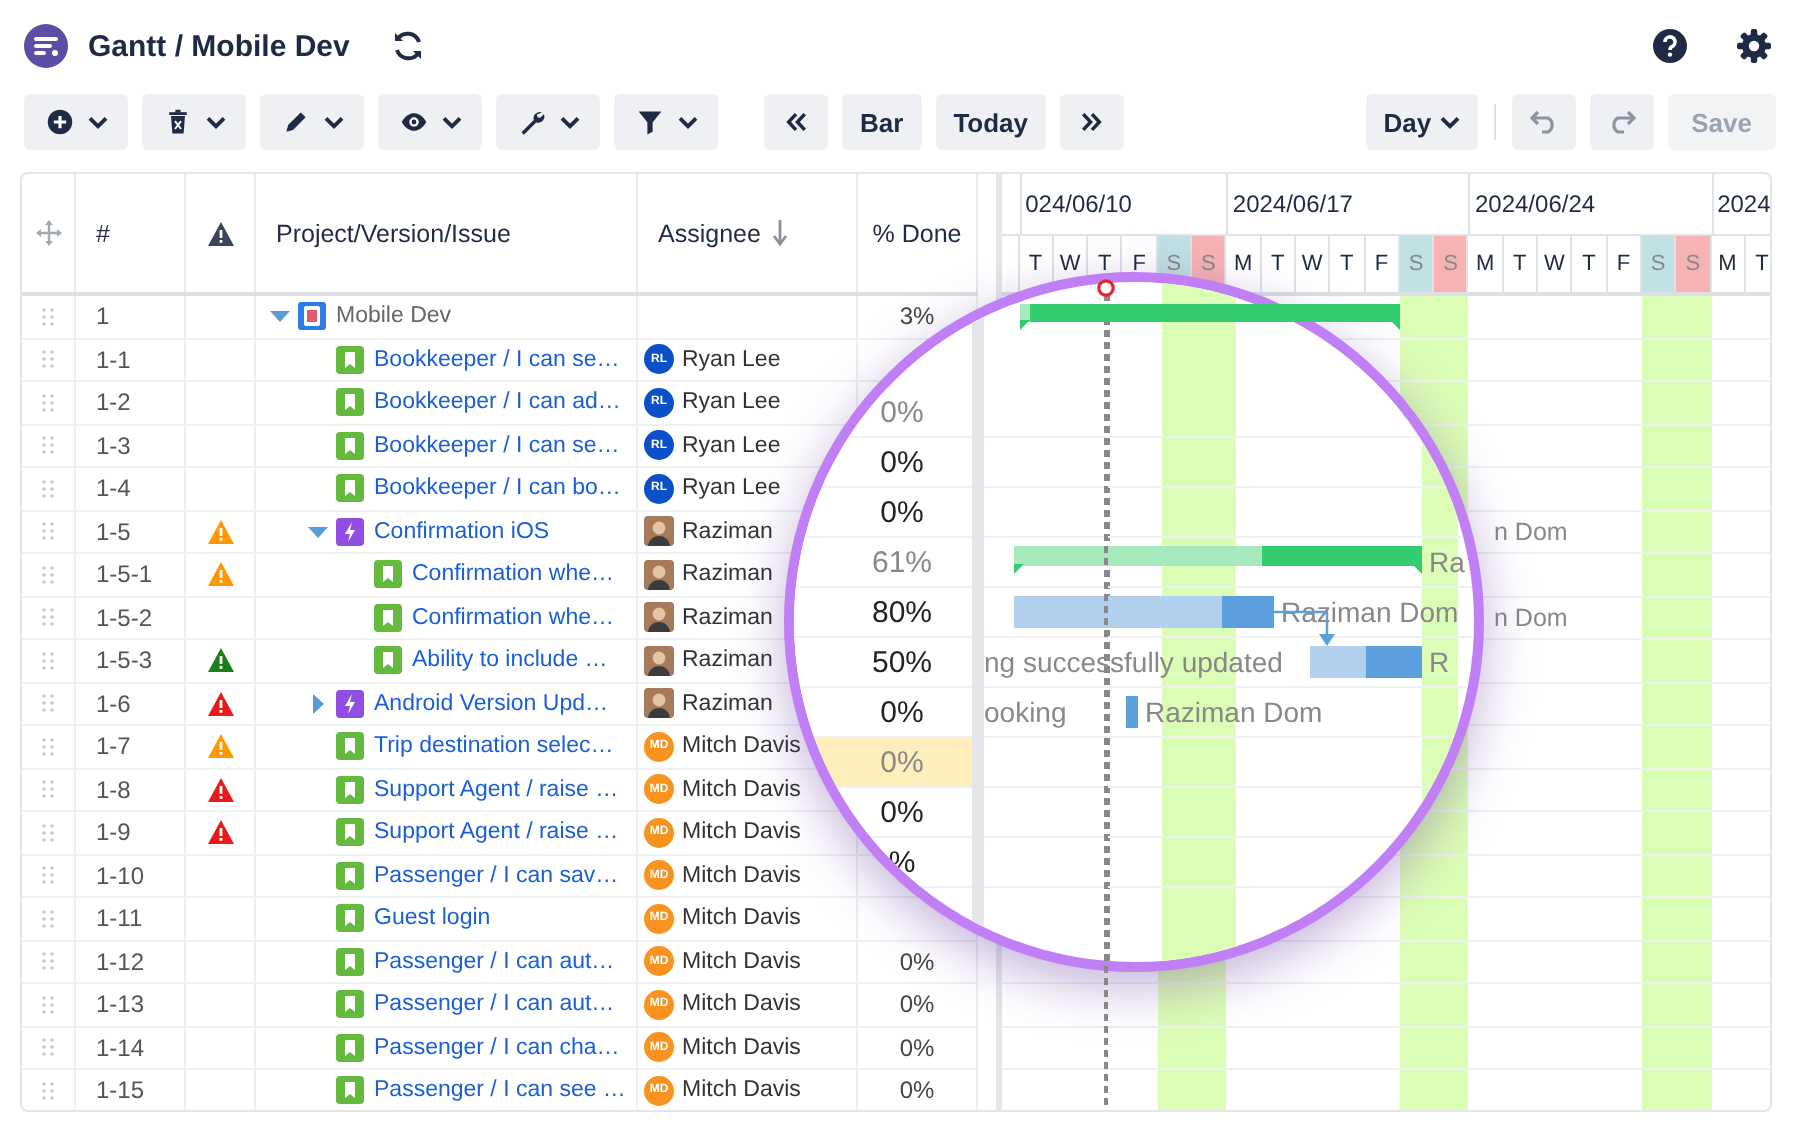 The width and height of the screenshot is (1800, 1138). Describe the element at coordinates (113, 359) in the screenshot. I see `row-number: 1-1` at that location.